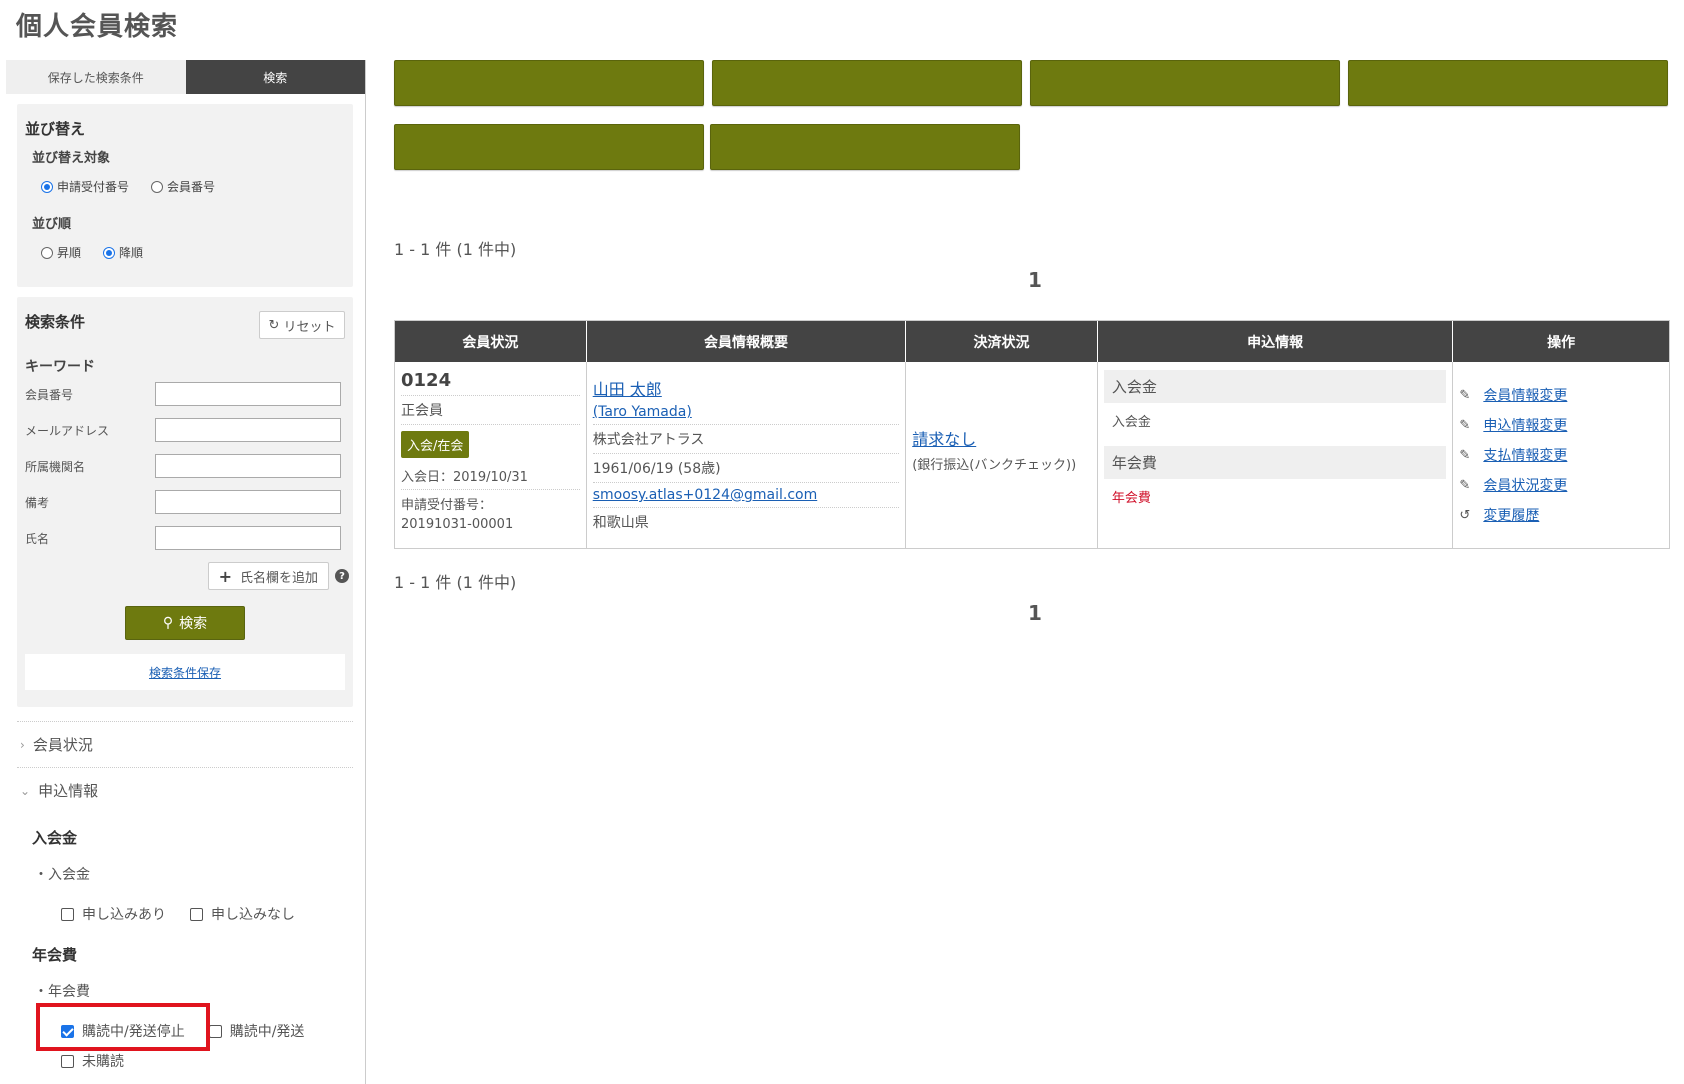 The image size is (1684, 1084). I want to click on notes-input, so click(248, 502).